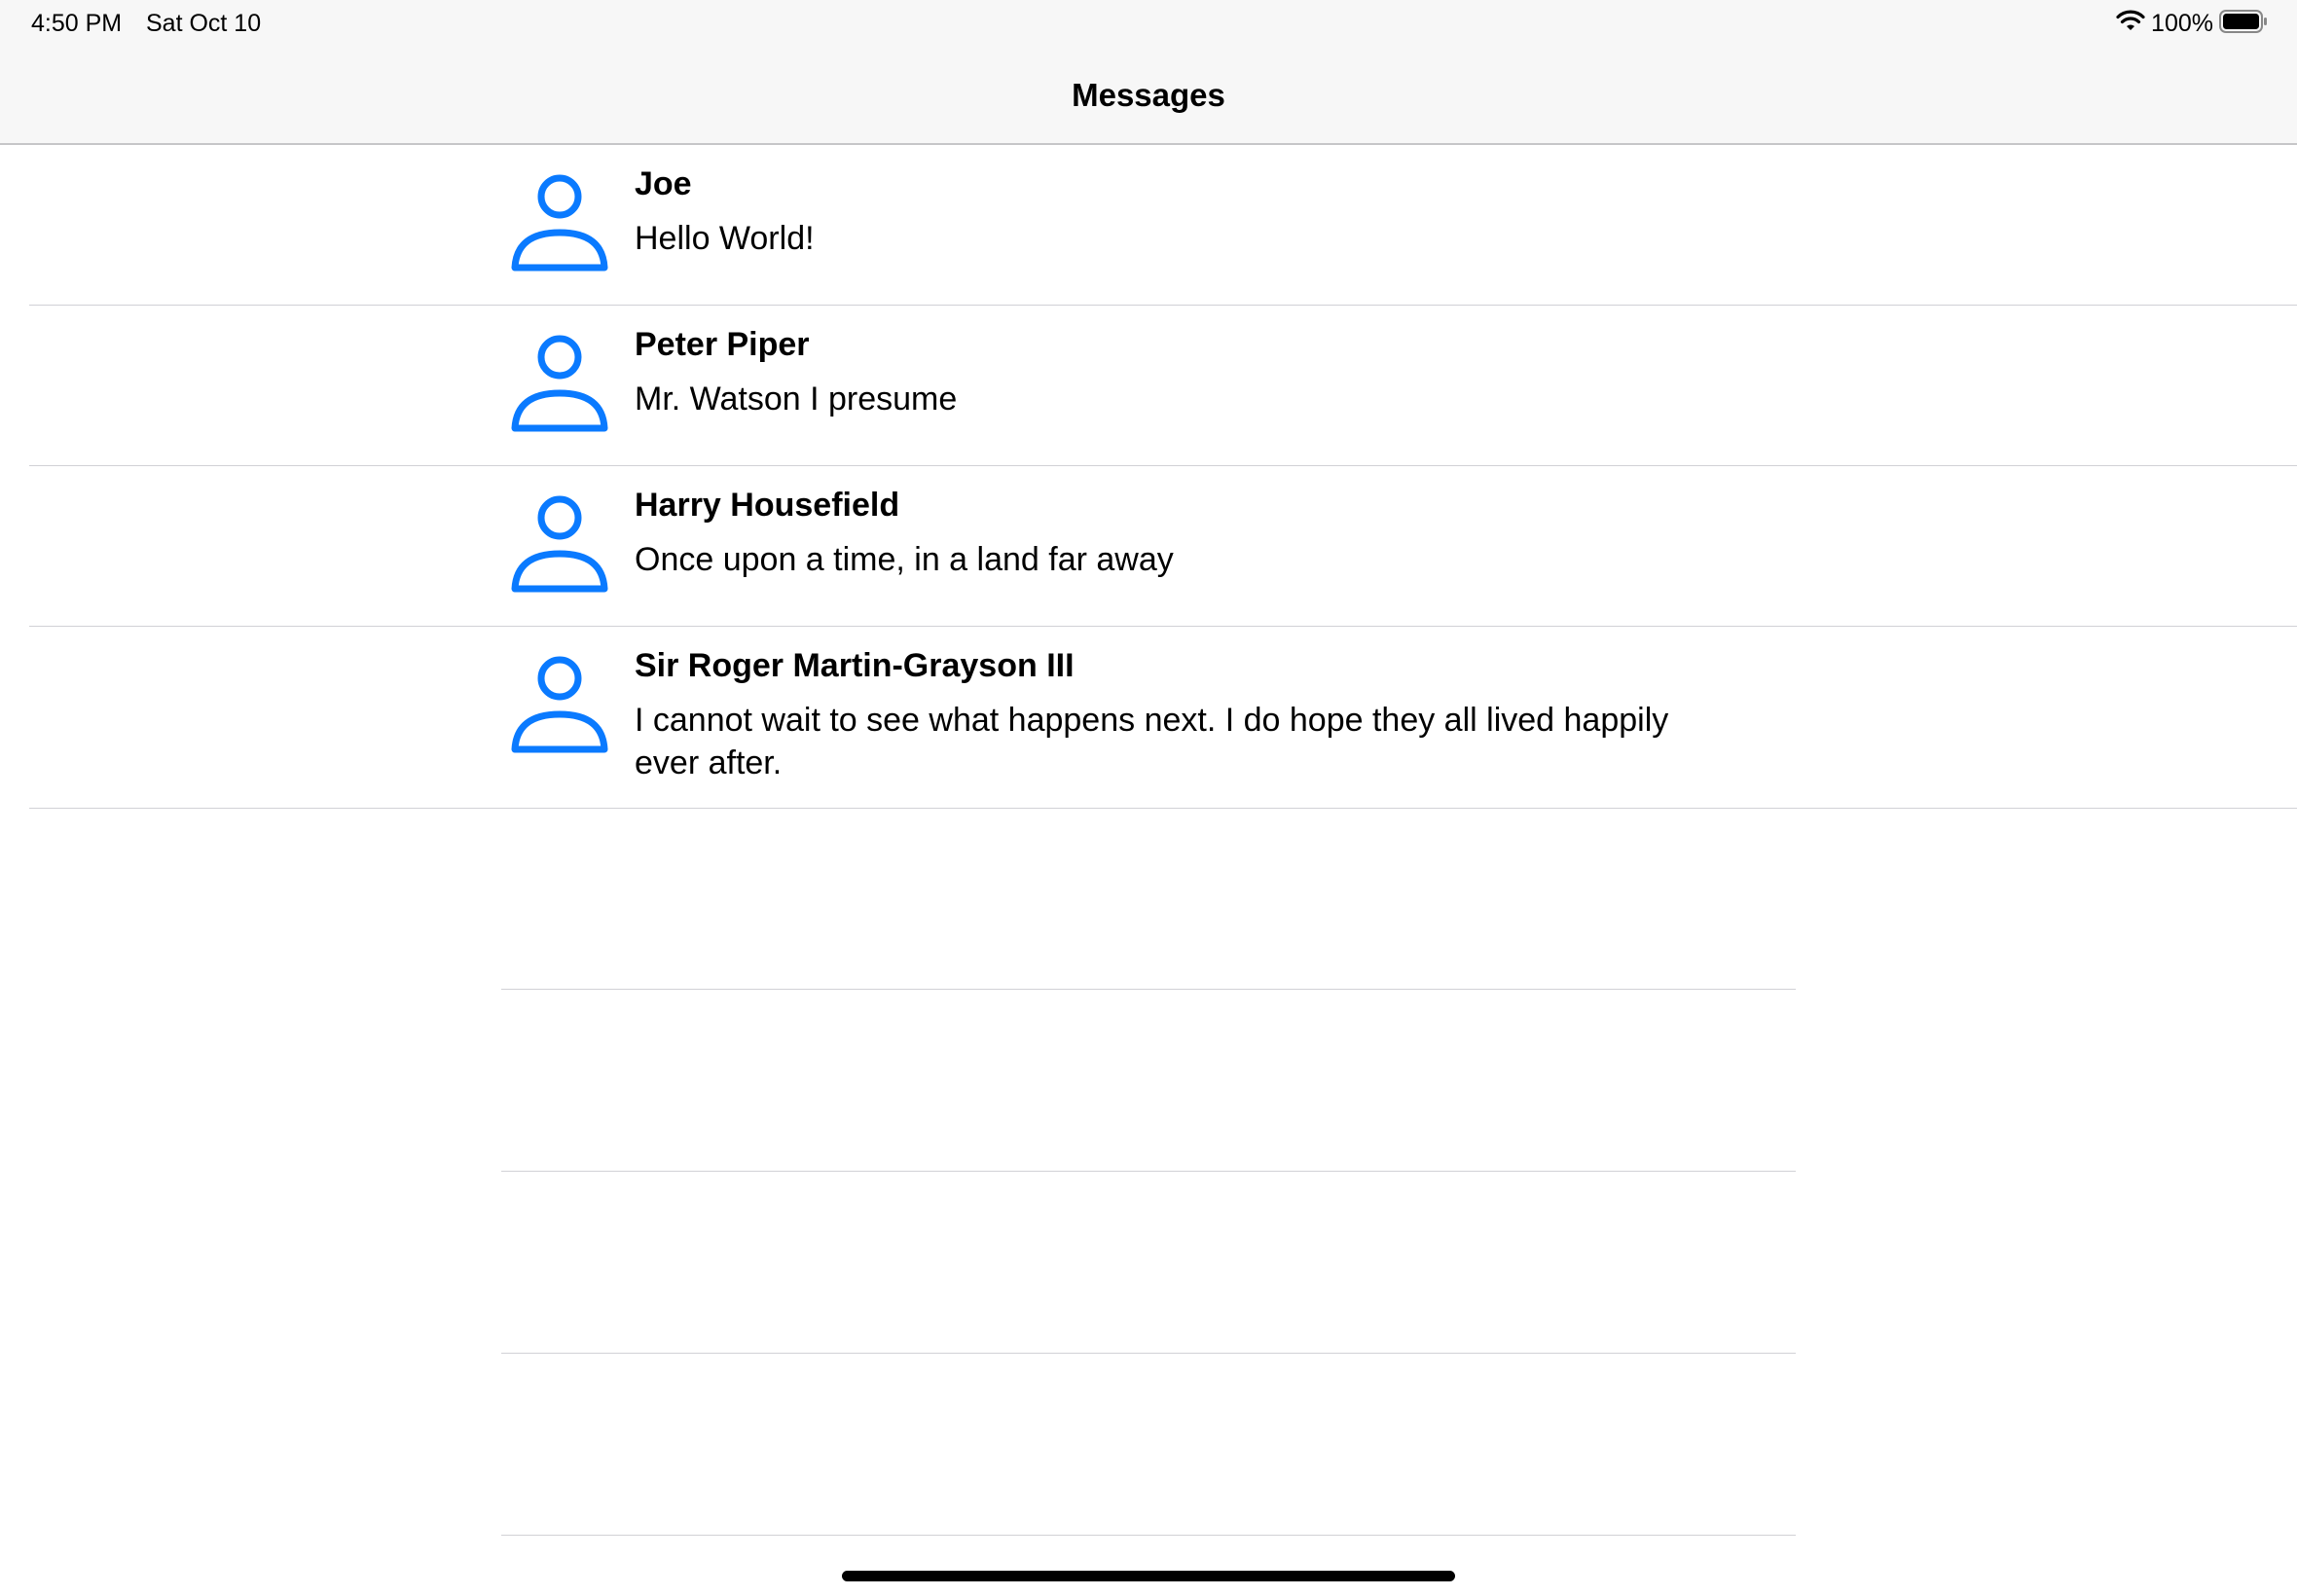 The width and height of the screenshot is (2297, 1596). Describe the element at coordinates (722, 344) in the screenshot. I see `sender-name: Peter Piper` at that location.